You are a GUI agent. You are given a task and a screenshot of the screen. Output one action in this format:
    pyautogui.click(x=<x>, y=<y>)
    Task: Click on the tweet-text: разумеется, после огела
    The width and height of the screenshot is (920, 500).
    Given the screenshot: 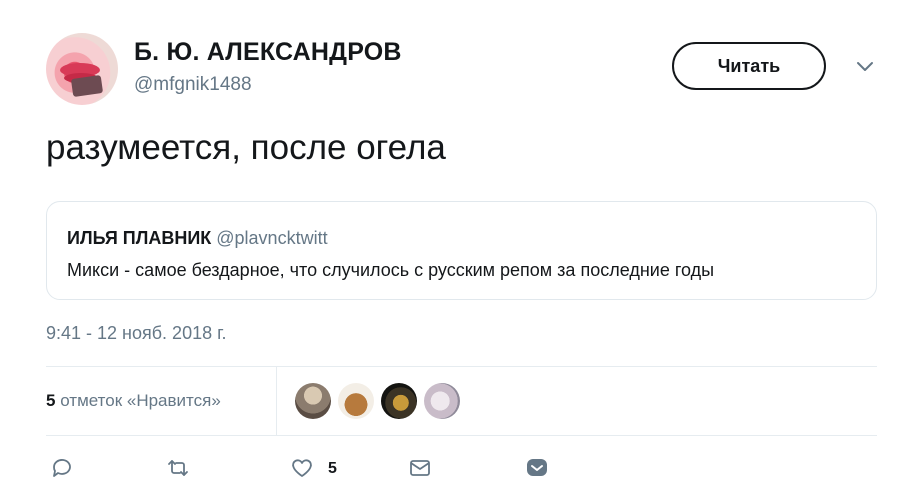 What is the action you would take?
    pyautogui.click(x=246, y=147)
    